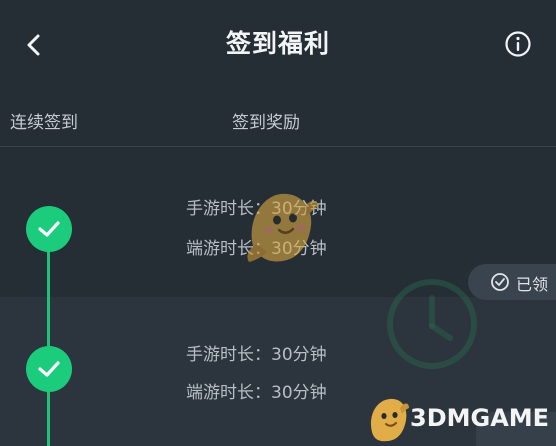  Describe the element at coordinates (256, 393) in the screenshot. I see `pc-reward-text: 端游时长：30分钟` at that location.